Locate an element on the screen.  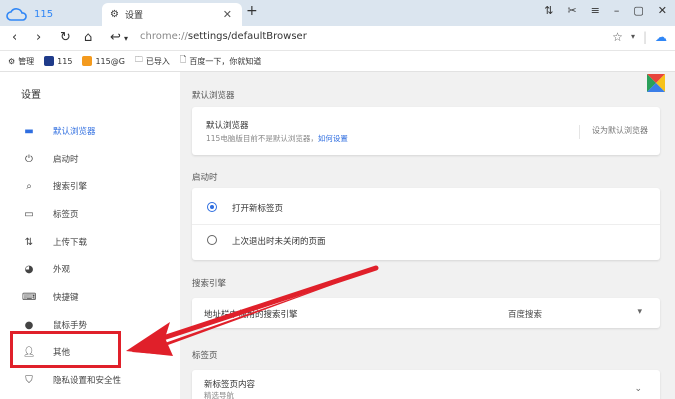
cloud-icon: ☁ is located at coordinates (661, 37).